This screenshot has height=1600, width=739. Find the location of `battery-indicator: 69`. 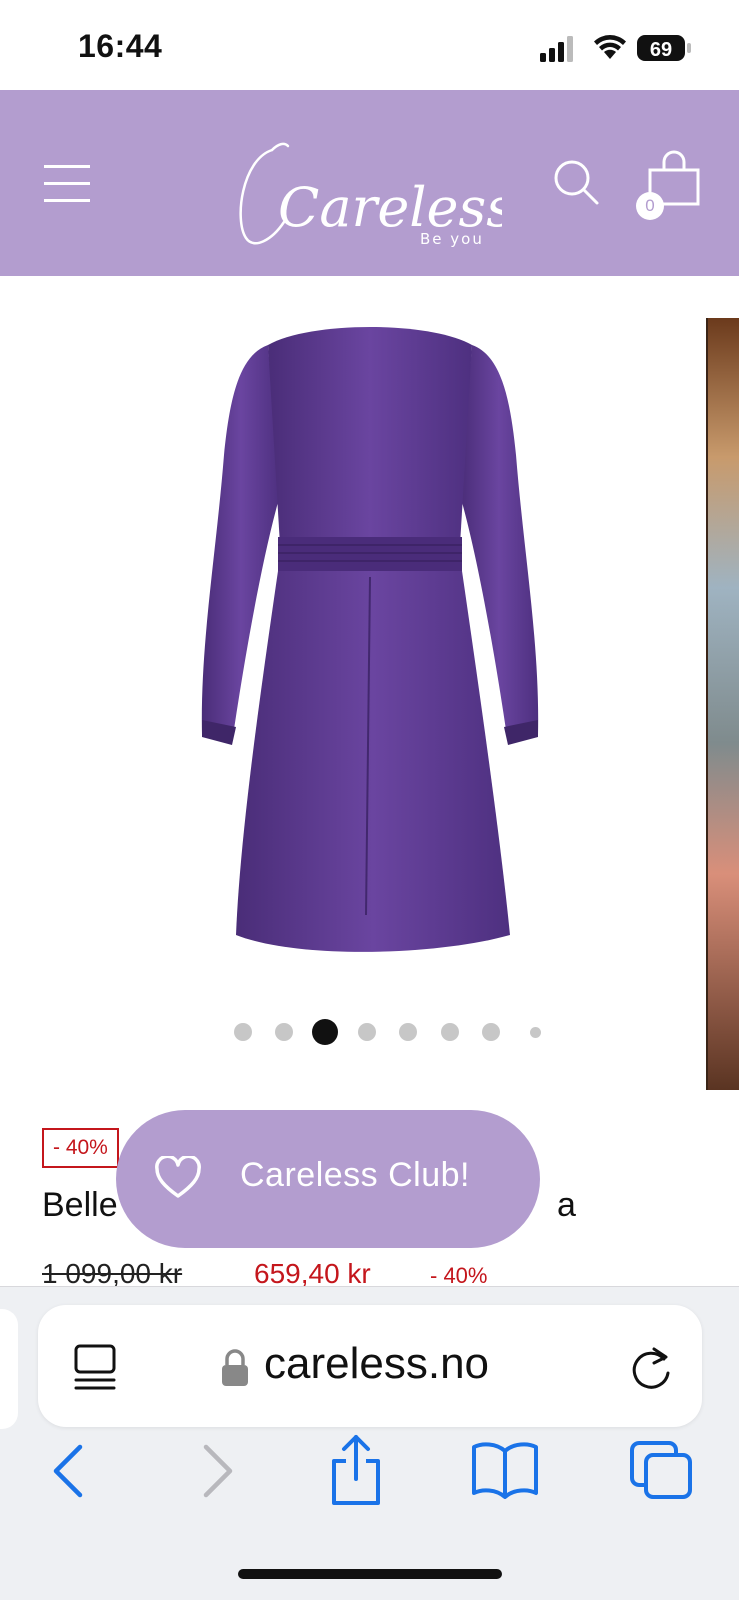

battery-indicator: 69 is located at coordinates (664, 50).